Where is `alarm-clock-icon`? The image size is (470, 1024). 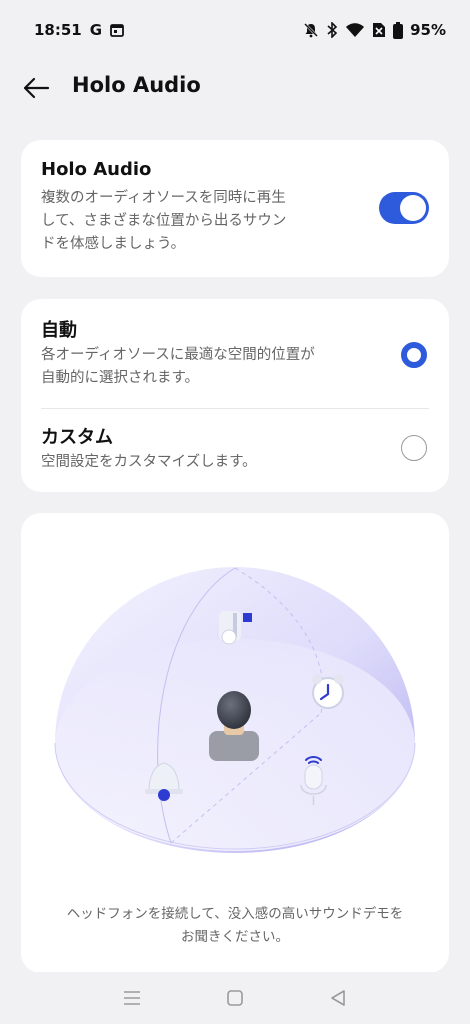 alarm-clock-icon is located at coordinates (328, 691).